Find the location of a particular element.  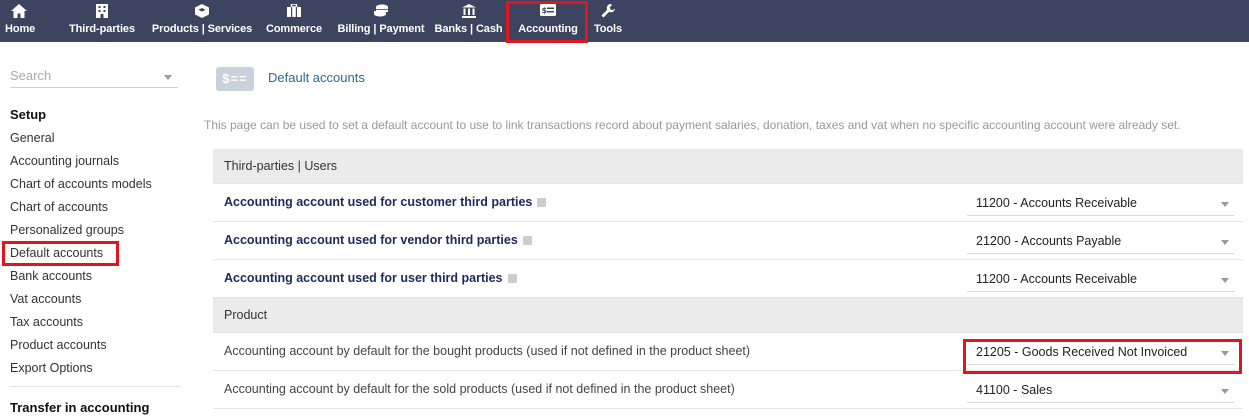

account-select: 21205 - Goods Received Not Invoiced is located at coordinates (1100, 352).